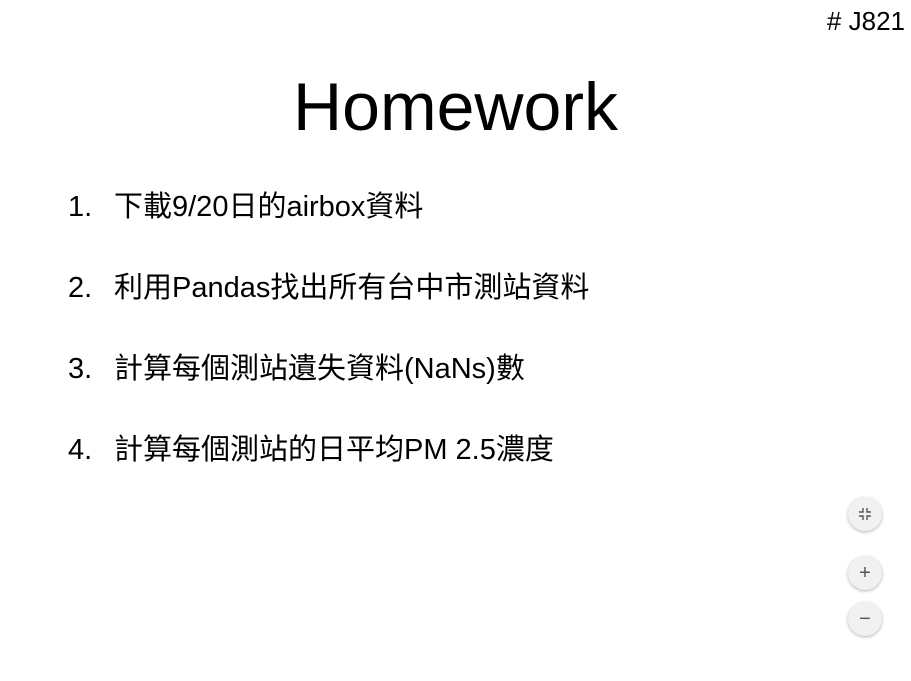 This screenshot has width=911, height=681. I want to click on zoom-in-button: +, so click(865, 573).